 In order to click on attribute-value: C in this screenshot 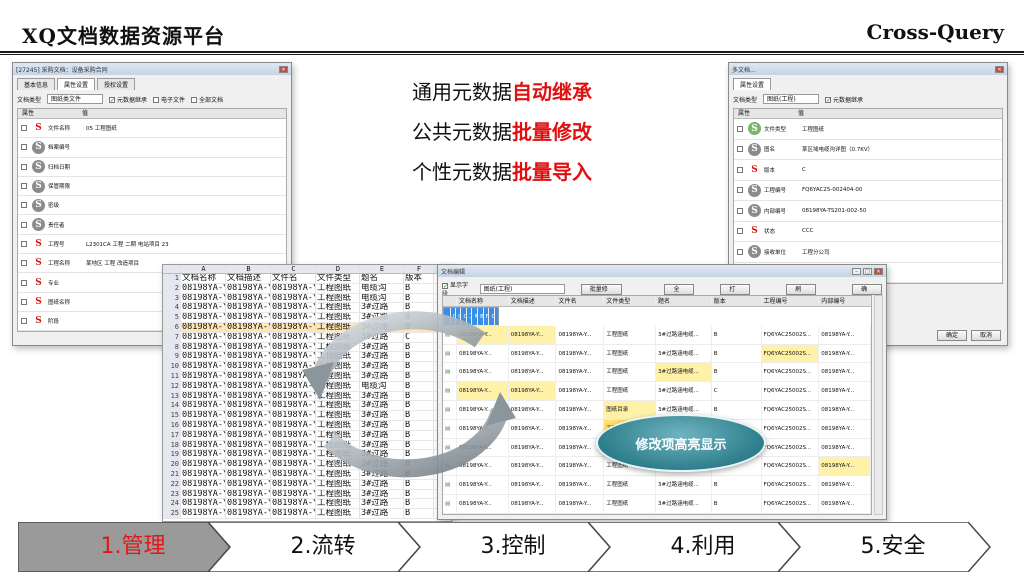, I will do `click(902, 170)`.